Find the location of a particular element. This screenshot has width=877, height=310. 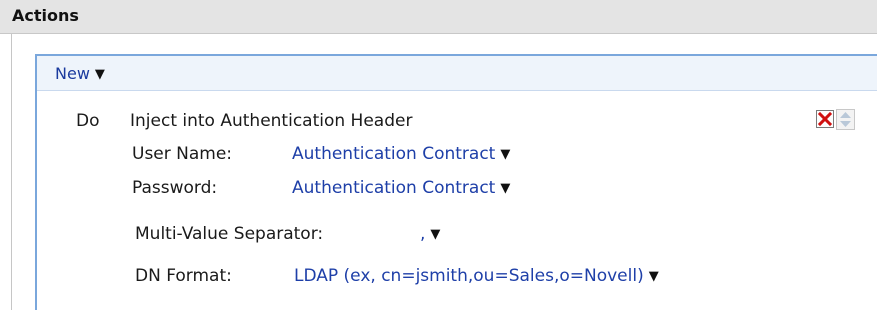

user-name-label: User Name: is located at coordinates (182, 154).